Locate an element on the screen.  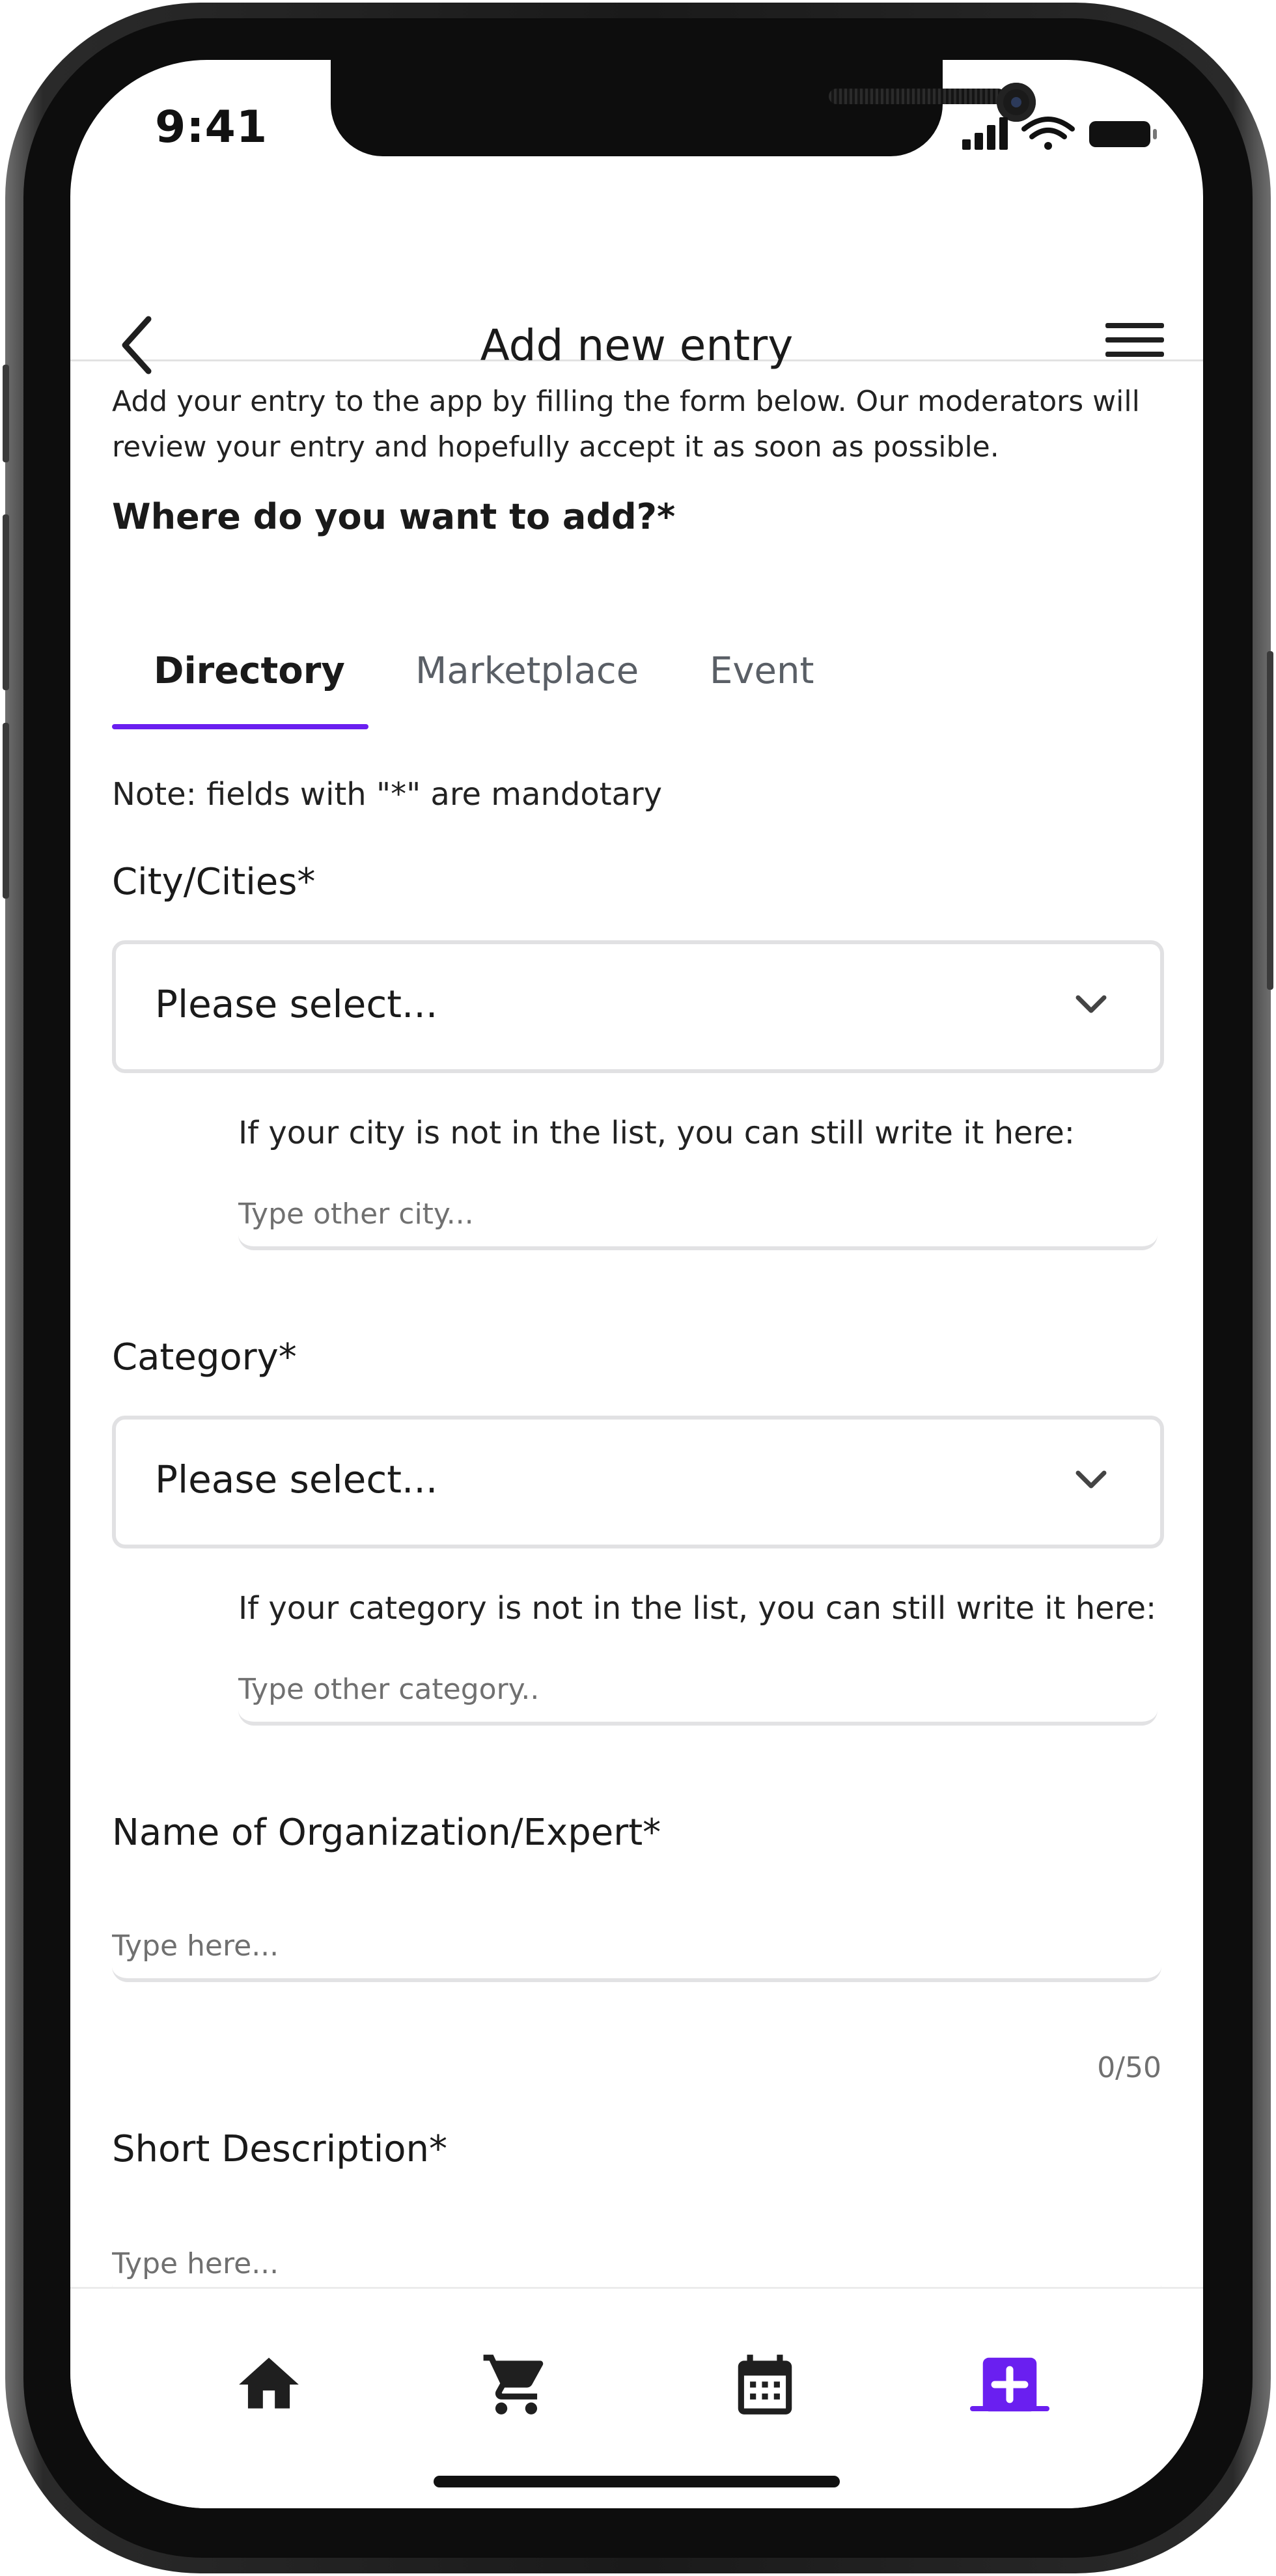
page-title: Add new entry is located at coordinates (637, 346).